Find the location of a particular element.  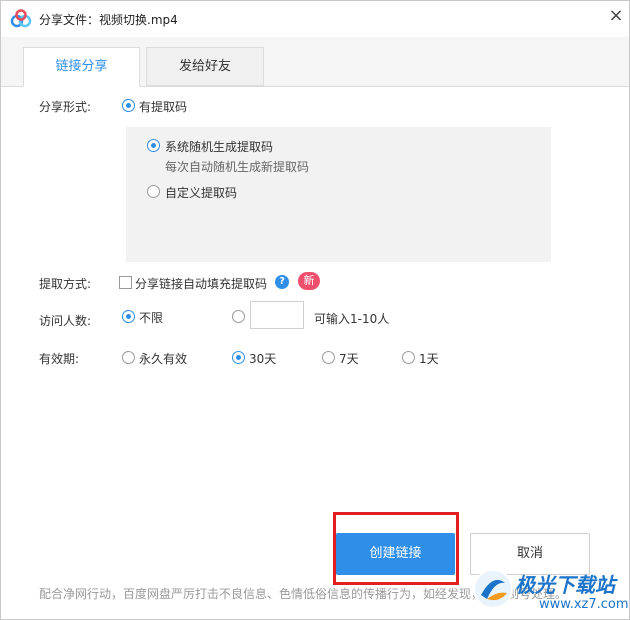

help-icon: ? is located at coordinates (282, 282).